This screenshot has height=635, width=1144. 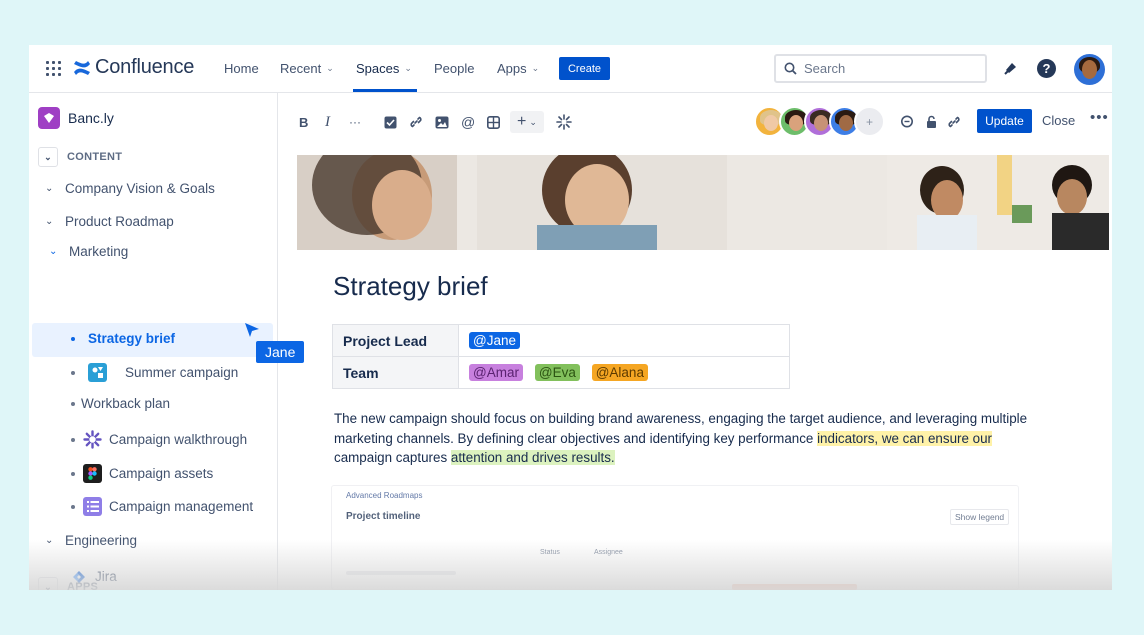 I want to click on sidebar-item-engineering: ⌄ Engineering, so click(x=91, y=540).